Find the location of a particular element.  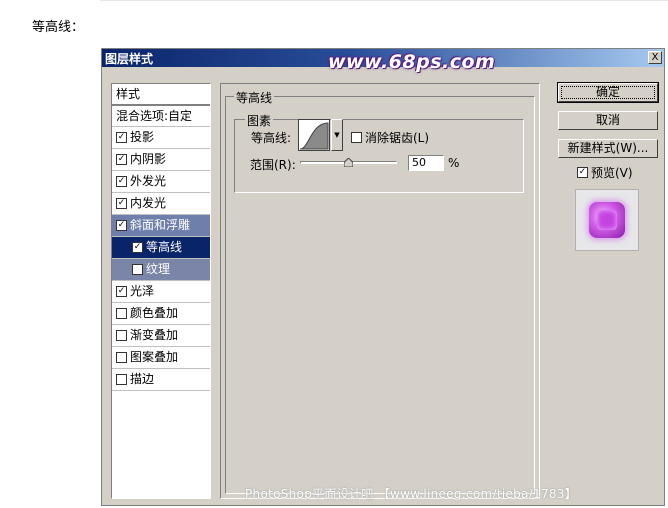

focus-ring is located at coordinates (608, 92).